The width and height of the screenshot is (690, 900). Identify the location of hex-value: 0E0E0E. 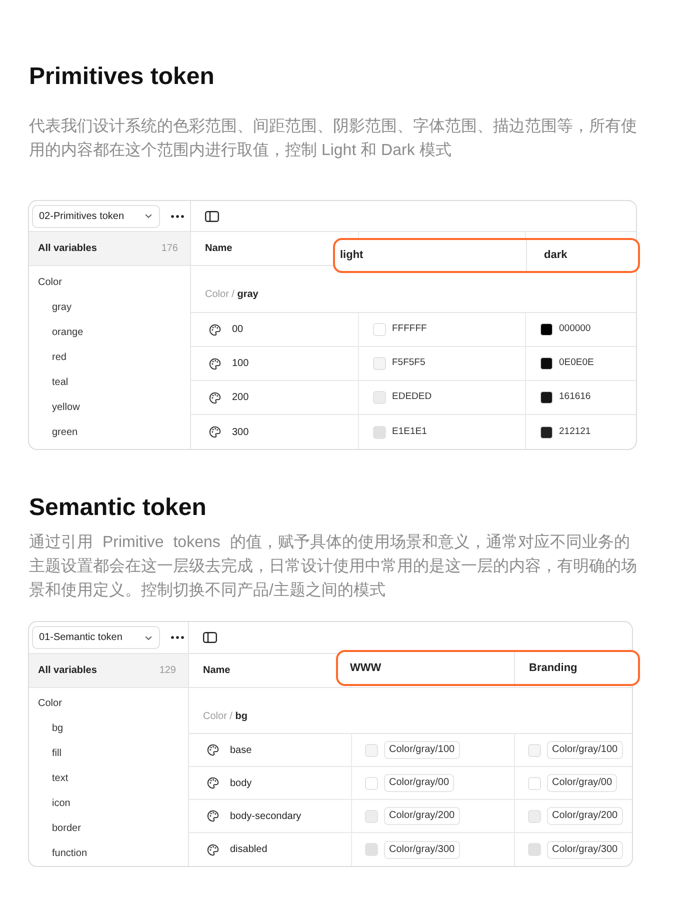
(576, 363).